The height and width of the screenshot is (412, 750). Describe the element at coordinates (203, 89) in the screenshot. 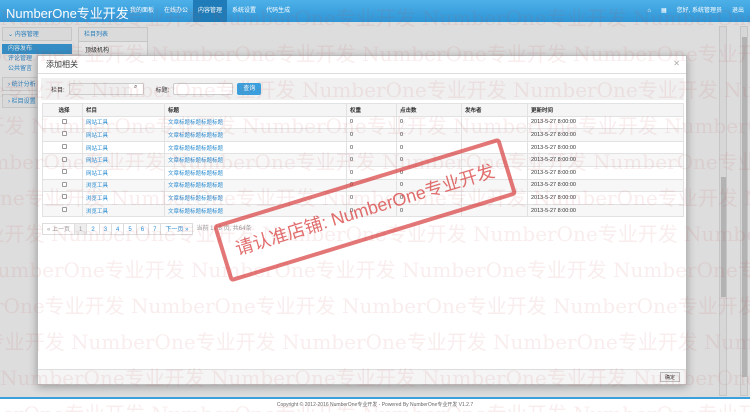

I see `title-input` at that location.